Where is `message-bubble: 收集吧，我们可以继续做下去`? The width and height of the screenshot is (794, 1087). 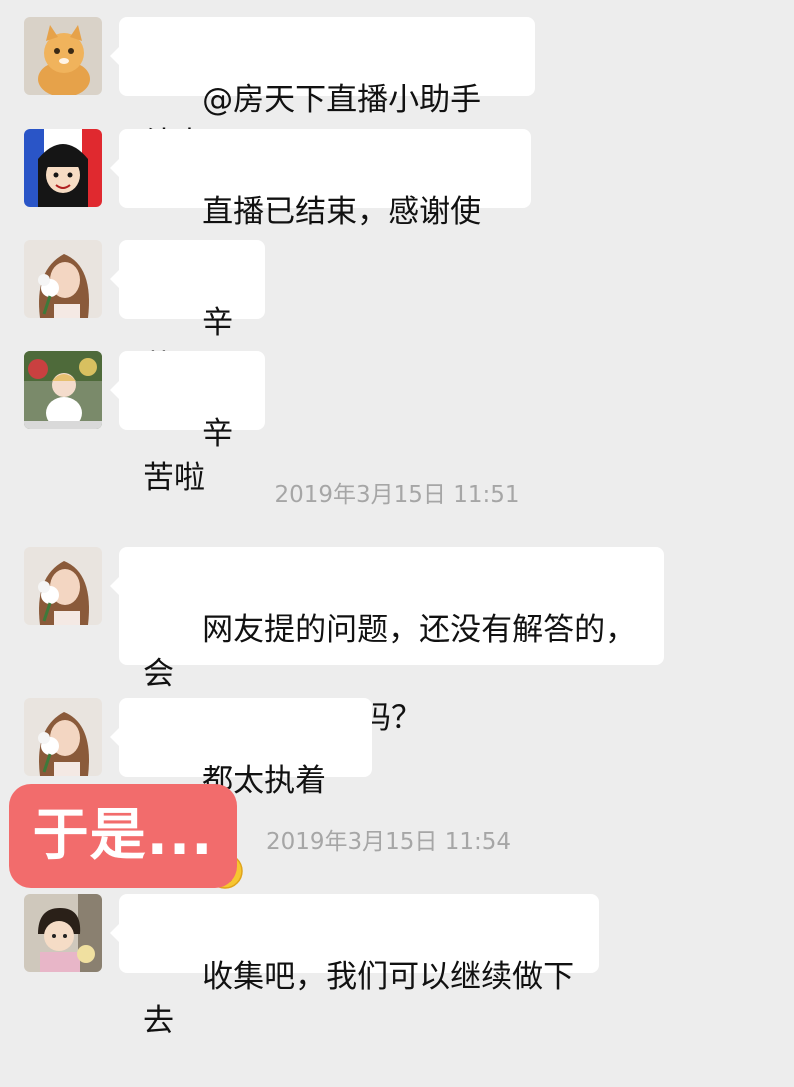
message-bubble: 收集吧，我们可以继续做下去 is located at coordinates (354, 966).